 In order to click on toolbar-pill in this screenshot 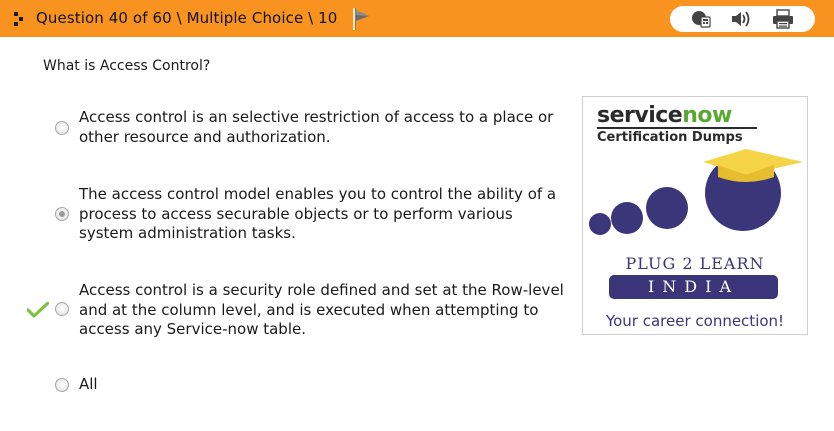, I will do `click(742, 19)`.